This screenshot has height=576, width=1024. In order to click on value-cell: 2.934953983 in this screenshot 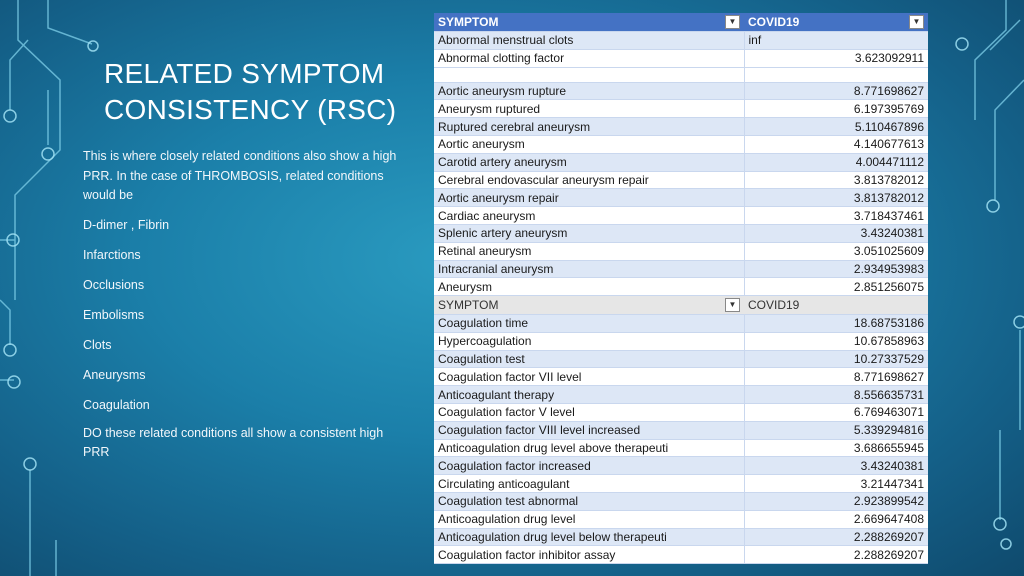, I will do `click(836, 269)`.